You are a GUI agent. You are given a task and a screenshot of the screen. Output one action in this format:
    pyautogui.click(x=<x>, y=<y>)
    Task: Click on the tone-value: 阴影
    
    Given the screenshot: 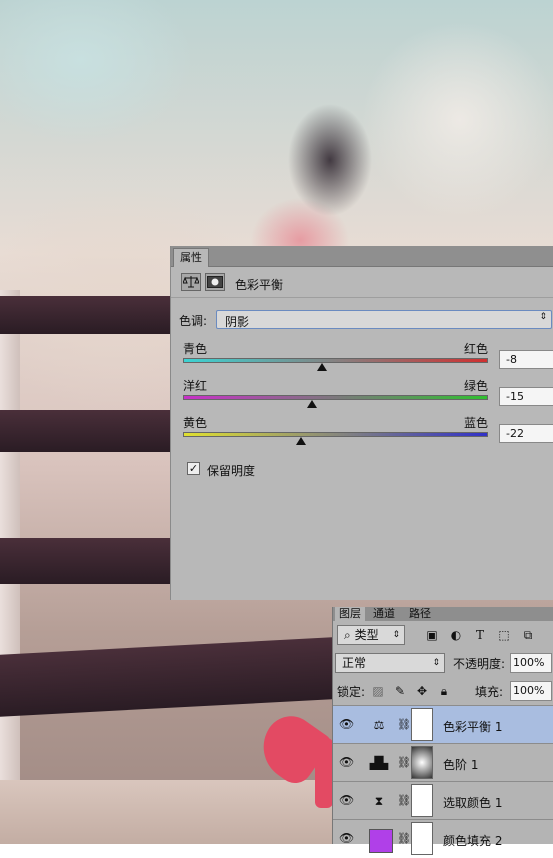 What is the action you would take?
    pyautogui.click(x=237, y=322)
    